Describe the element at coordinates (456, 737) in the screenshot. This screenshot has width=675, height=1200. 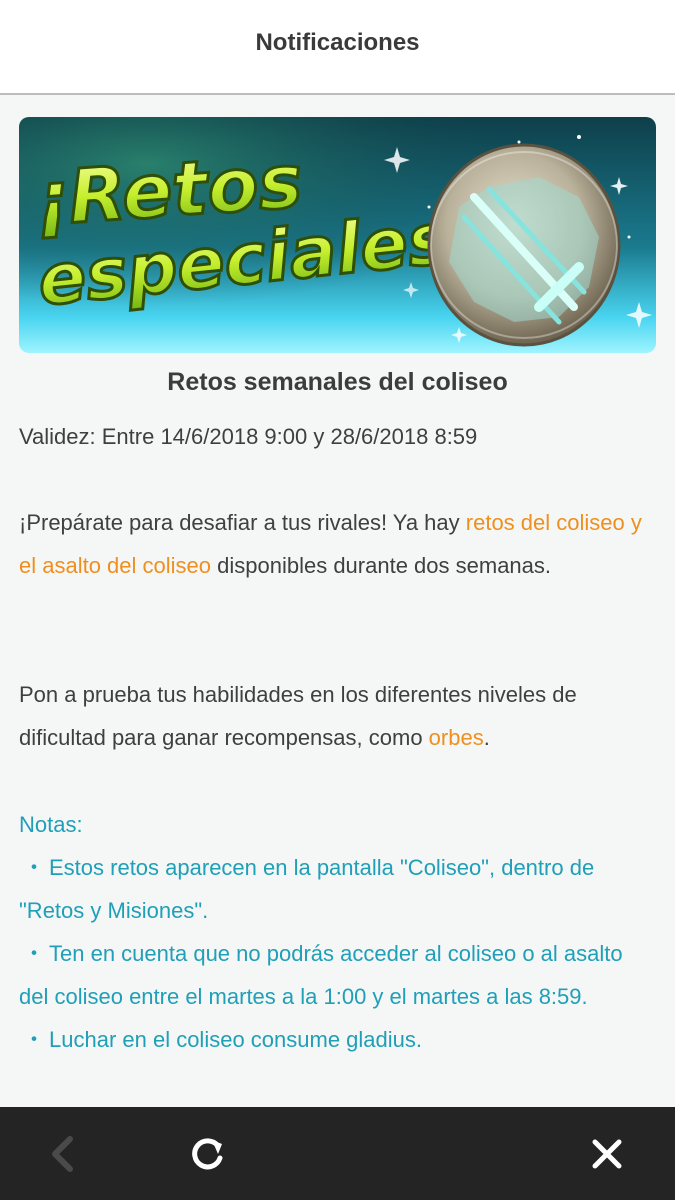
I see `orbs-link: orbes` at that location.